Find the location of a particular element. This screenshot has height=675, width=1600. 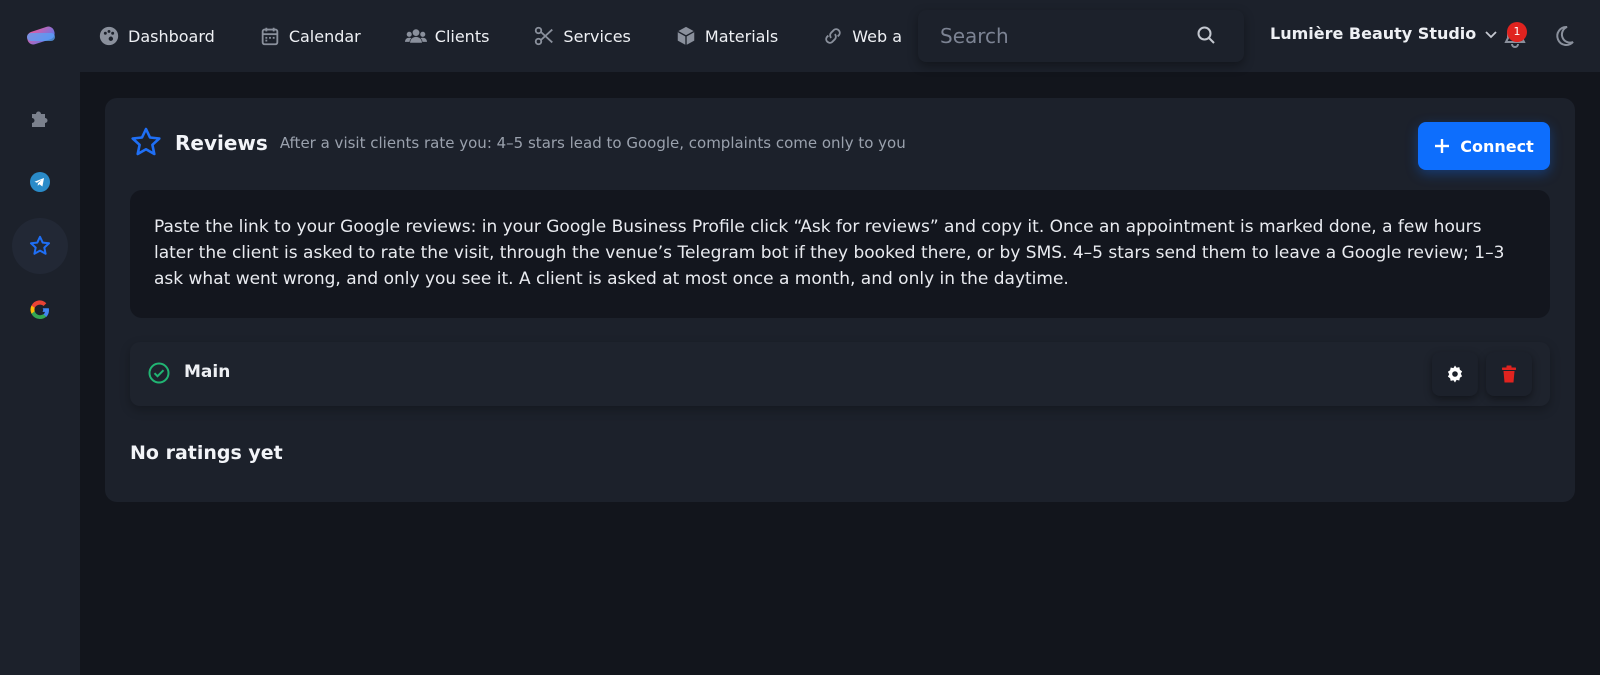

telegram-icon is located at coordinates (40, 182).